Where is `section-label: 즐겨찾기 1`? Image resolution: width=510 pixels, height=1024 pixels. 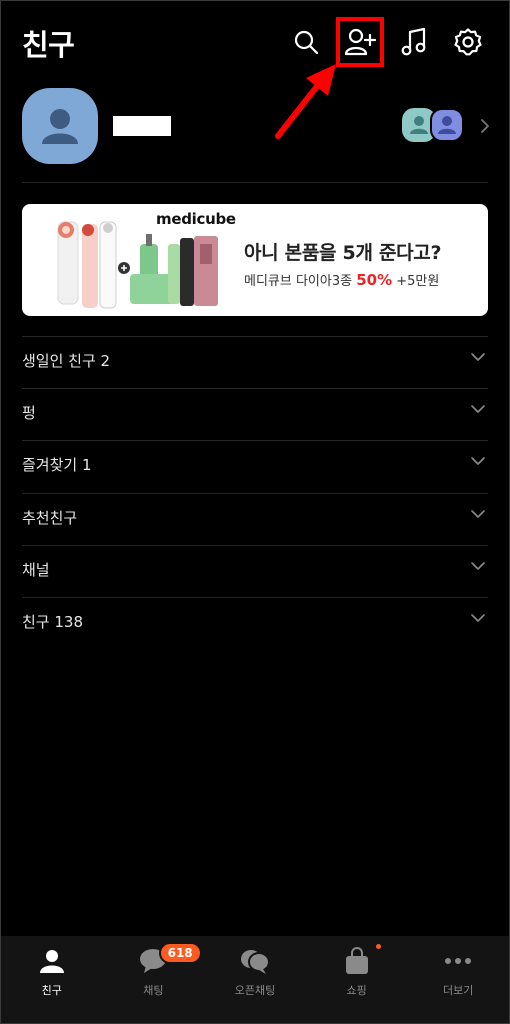 section-label: 즐겨찾기 1 is located at coordinates (57, 464).